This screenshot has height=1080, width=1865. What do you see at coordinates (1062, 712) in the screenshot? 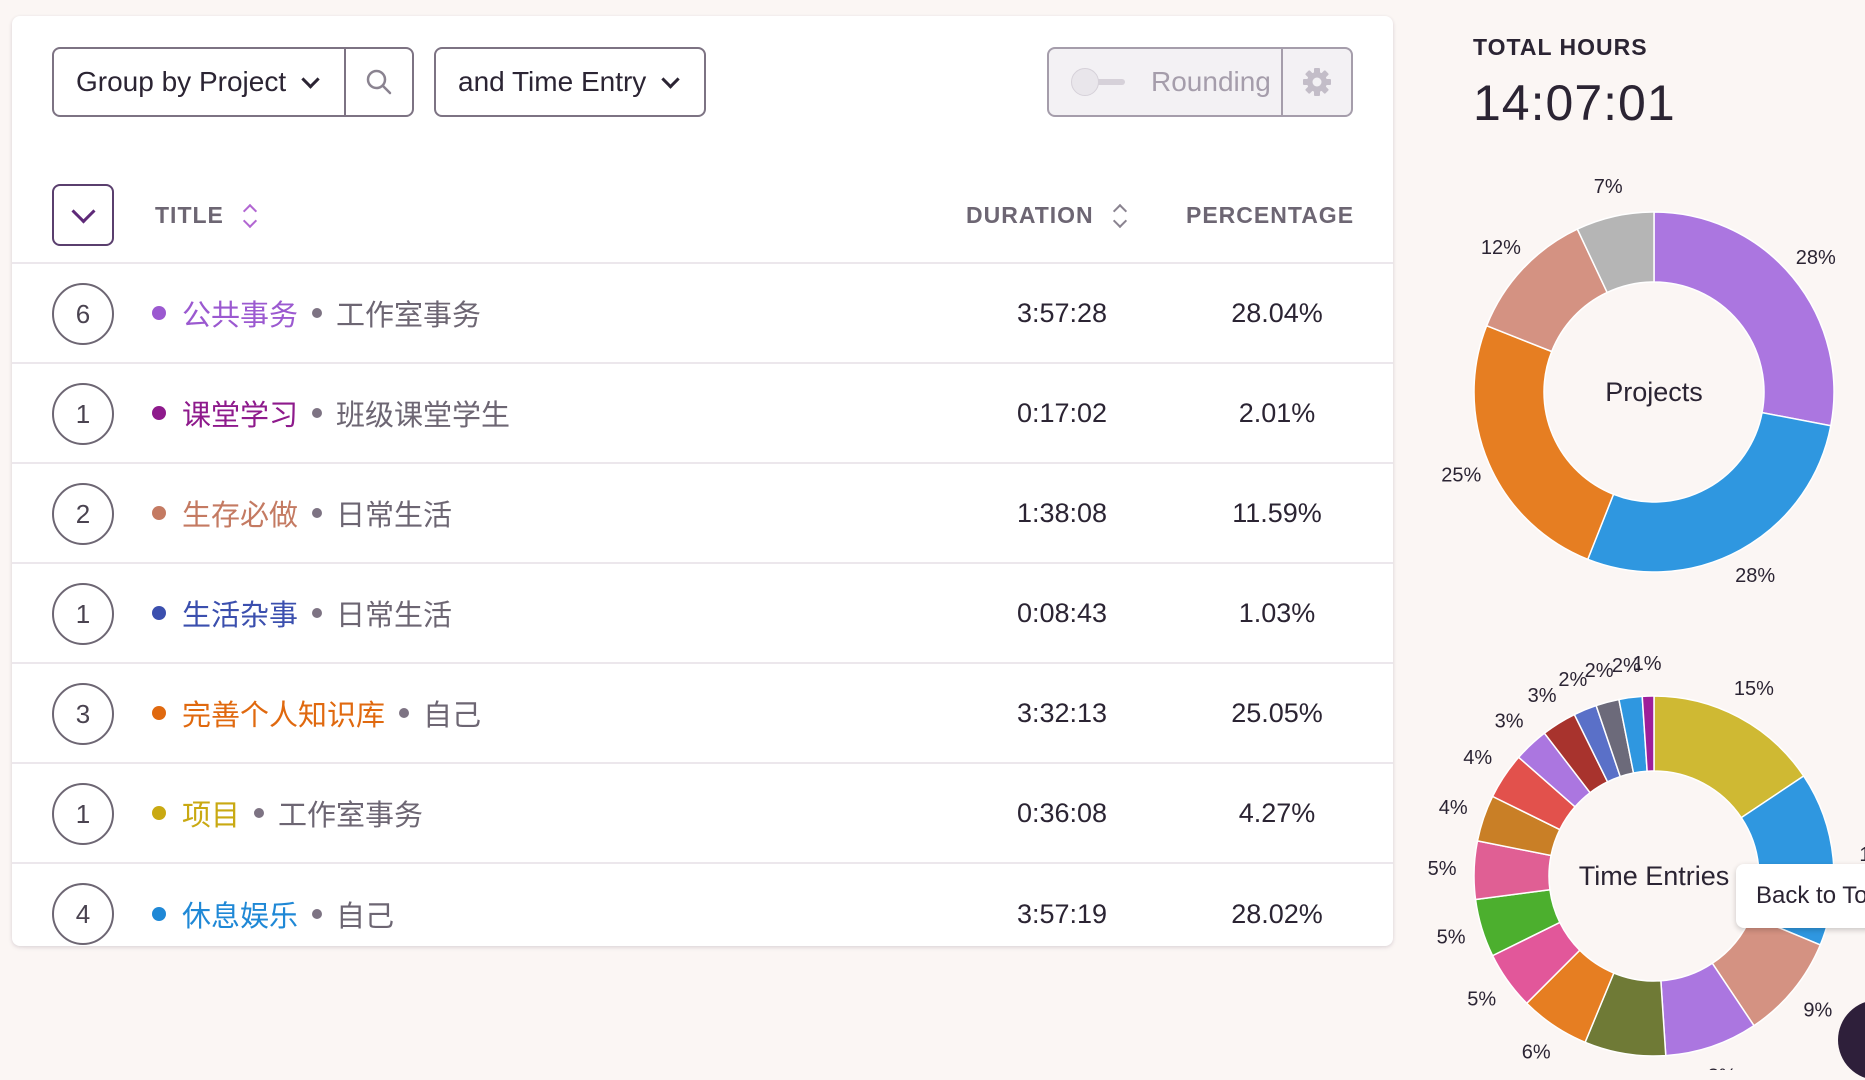
I see `duration-cell: 3:32:13` at bounding box center [1062, 712].